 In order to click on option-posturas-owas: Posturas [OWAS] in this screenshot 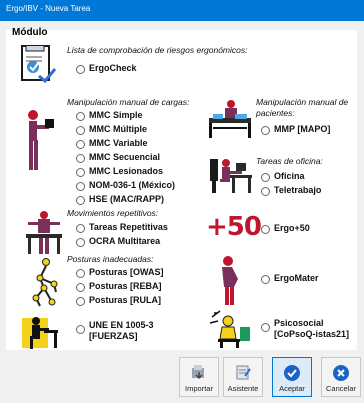, I will do `click(120, 272)`.